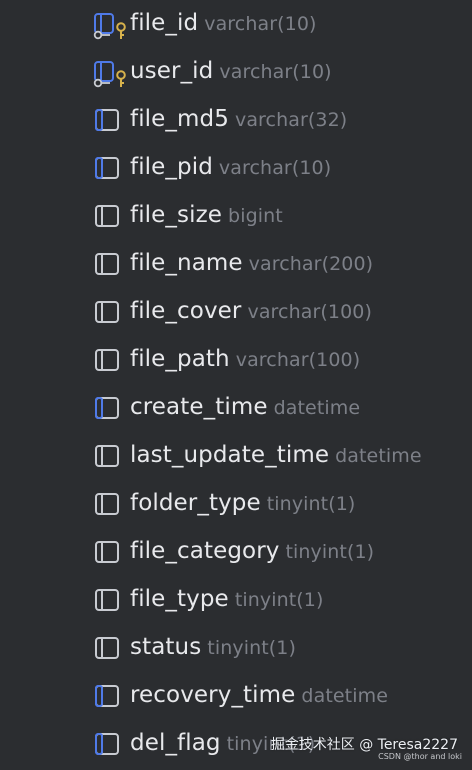  Describe the element at coordinates (166, 647) in the screenshot. I see `column-name: status` at that location.